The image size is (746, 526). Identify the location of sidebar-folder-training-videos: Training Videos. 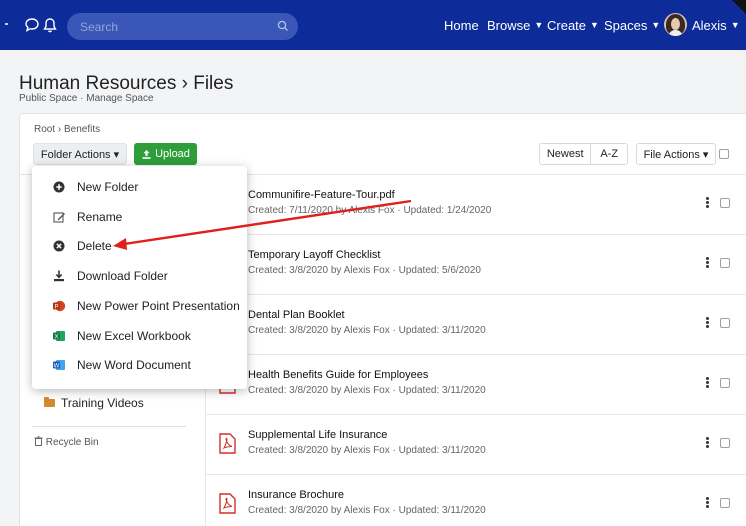
(94, 403).